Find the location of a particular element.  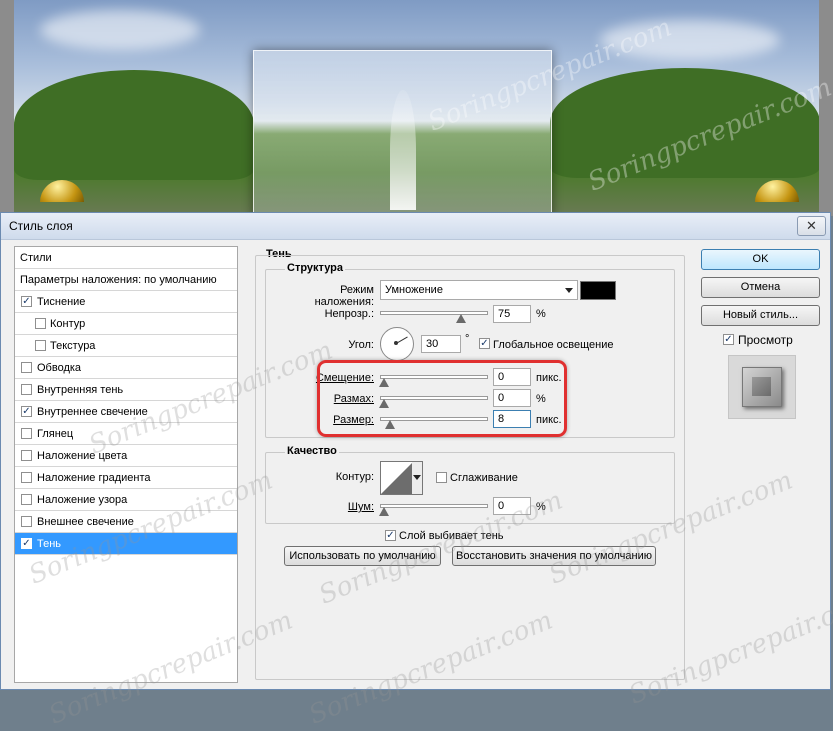

blending-options-item: Параметры наложения: по умолчанию is located at coordinates (126, 280).